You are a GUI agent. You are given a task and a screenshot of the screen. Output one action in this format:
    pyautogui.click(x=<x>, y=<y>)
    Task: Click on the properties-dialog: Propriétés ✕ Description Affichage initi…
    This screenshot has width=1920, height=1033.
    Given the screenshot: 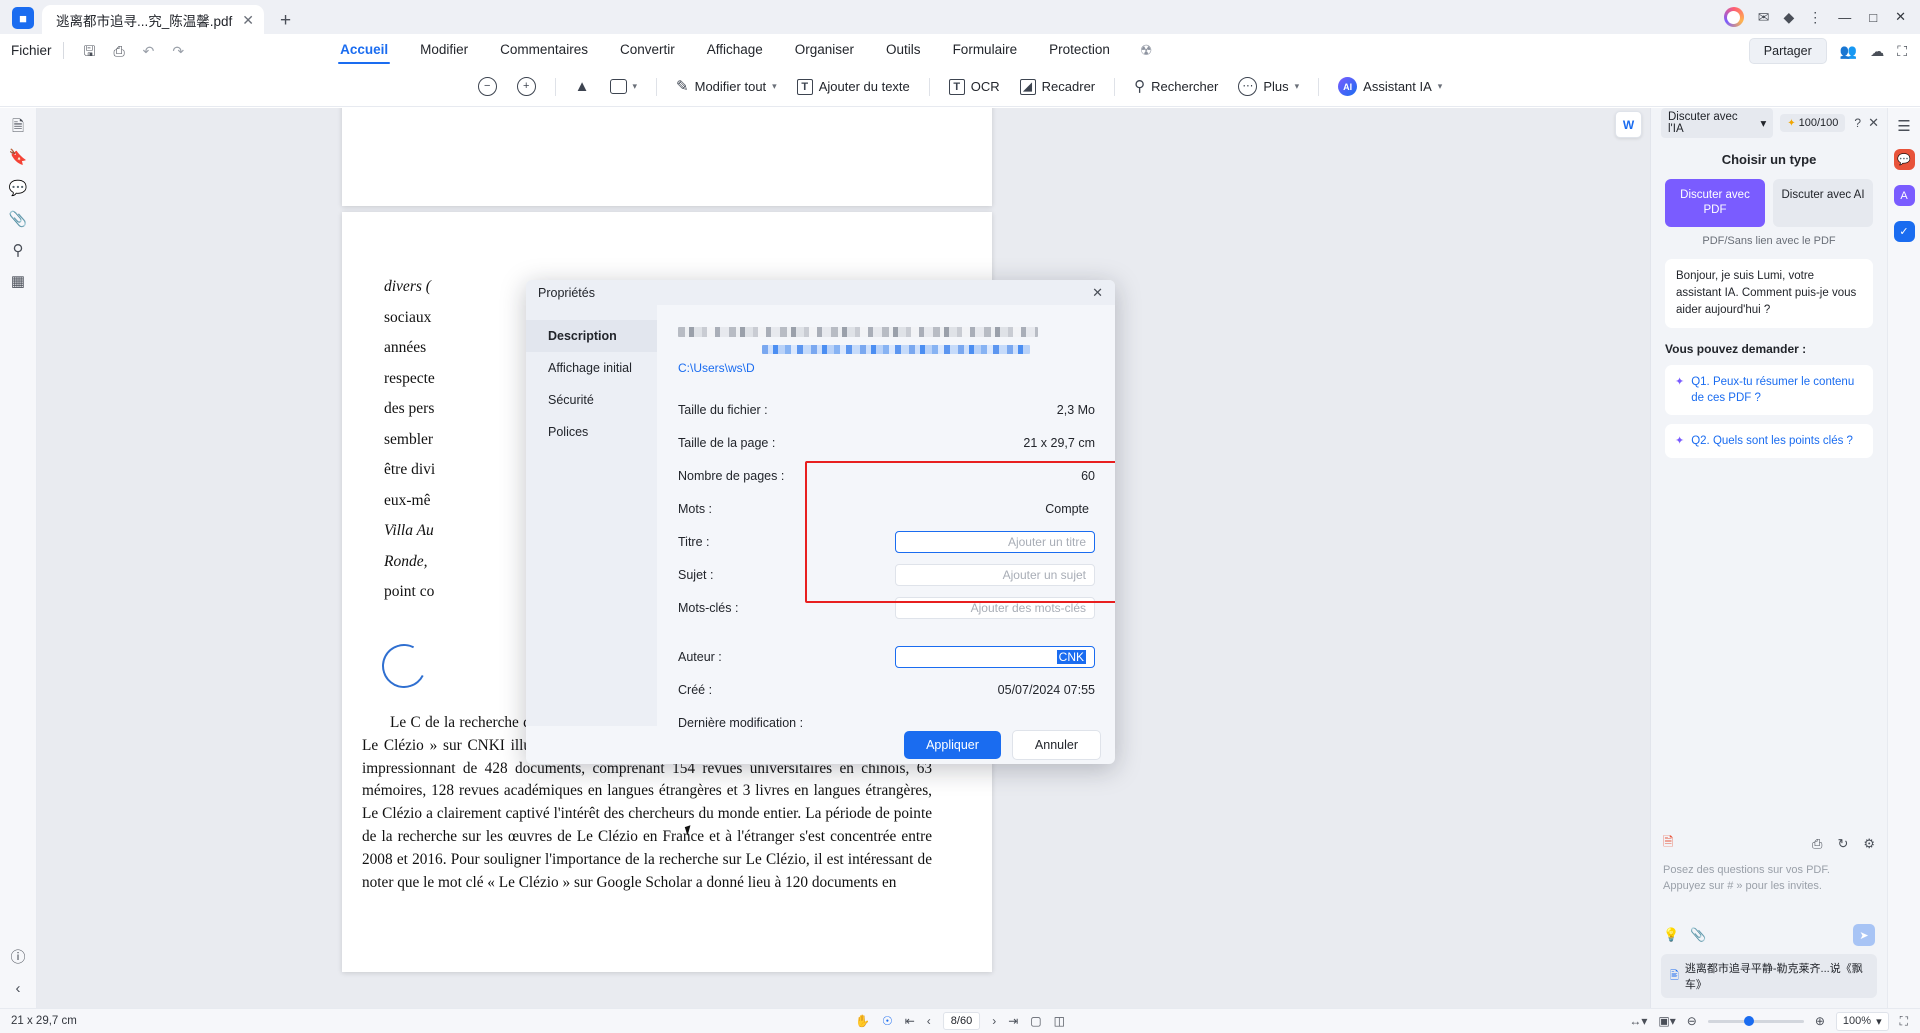 What is the action you would take?
    pyautogui.click(x=820, y=522)
    